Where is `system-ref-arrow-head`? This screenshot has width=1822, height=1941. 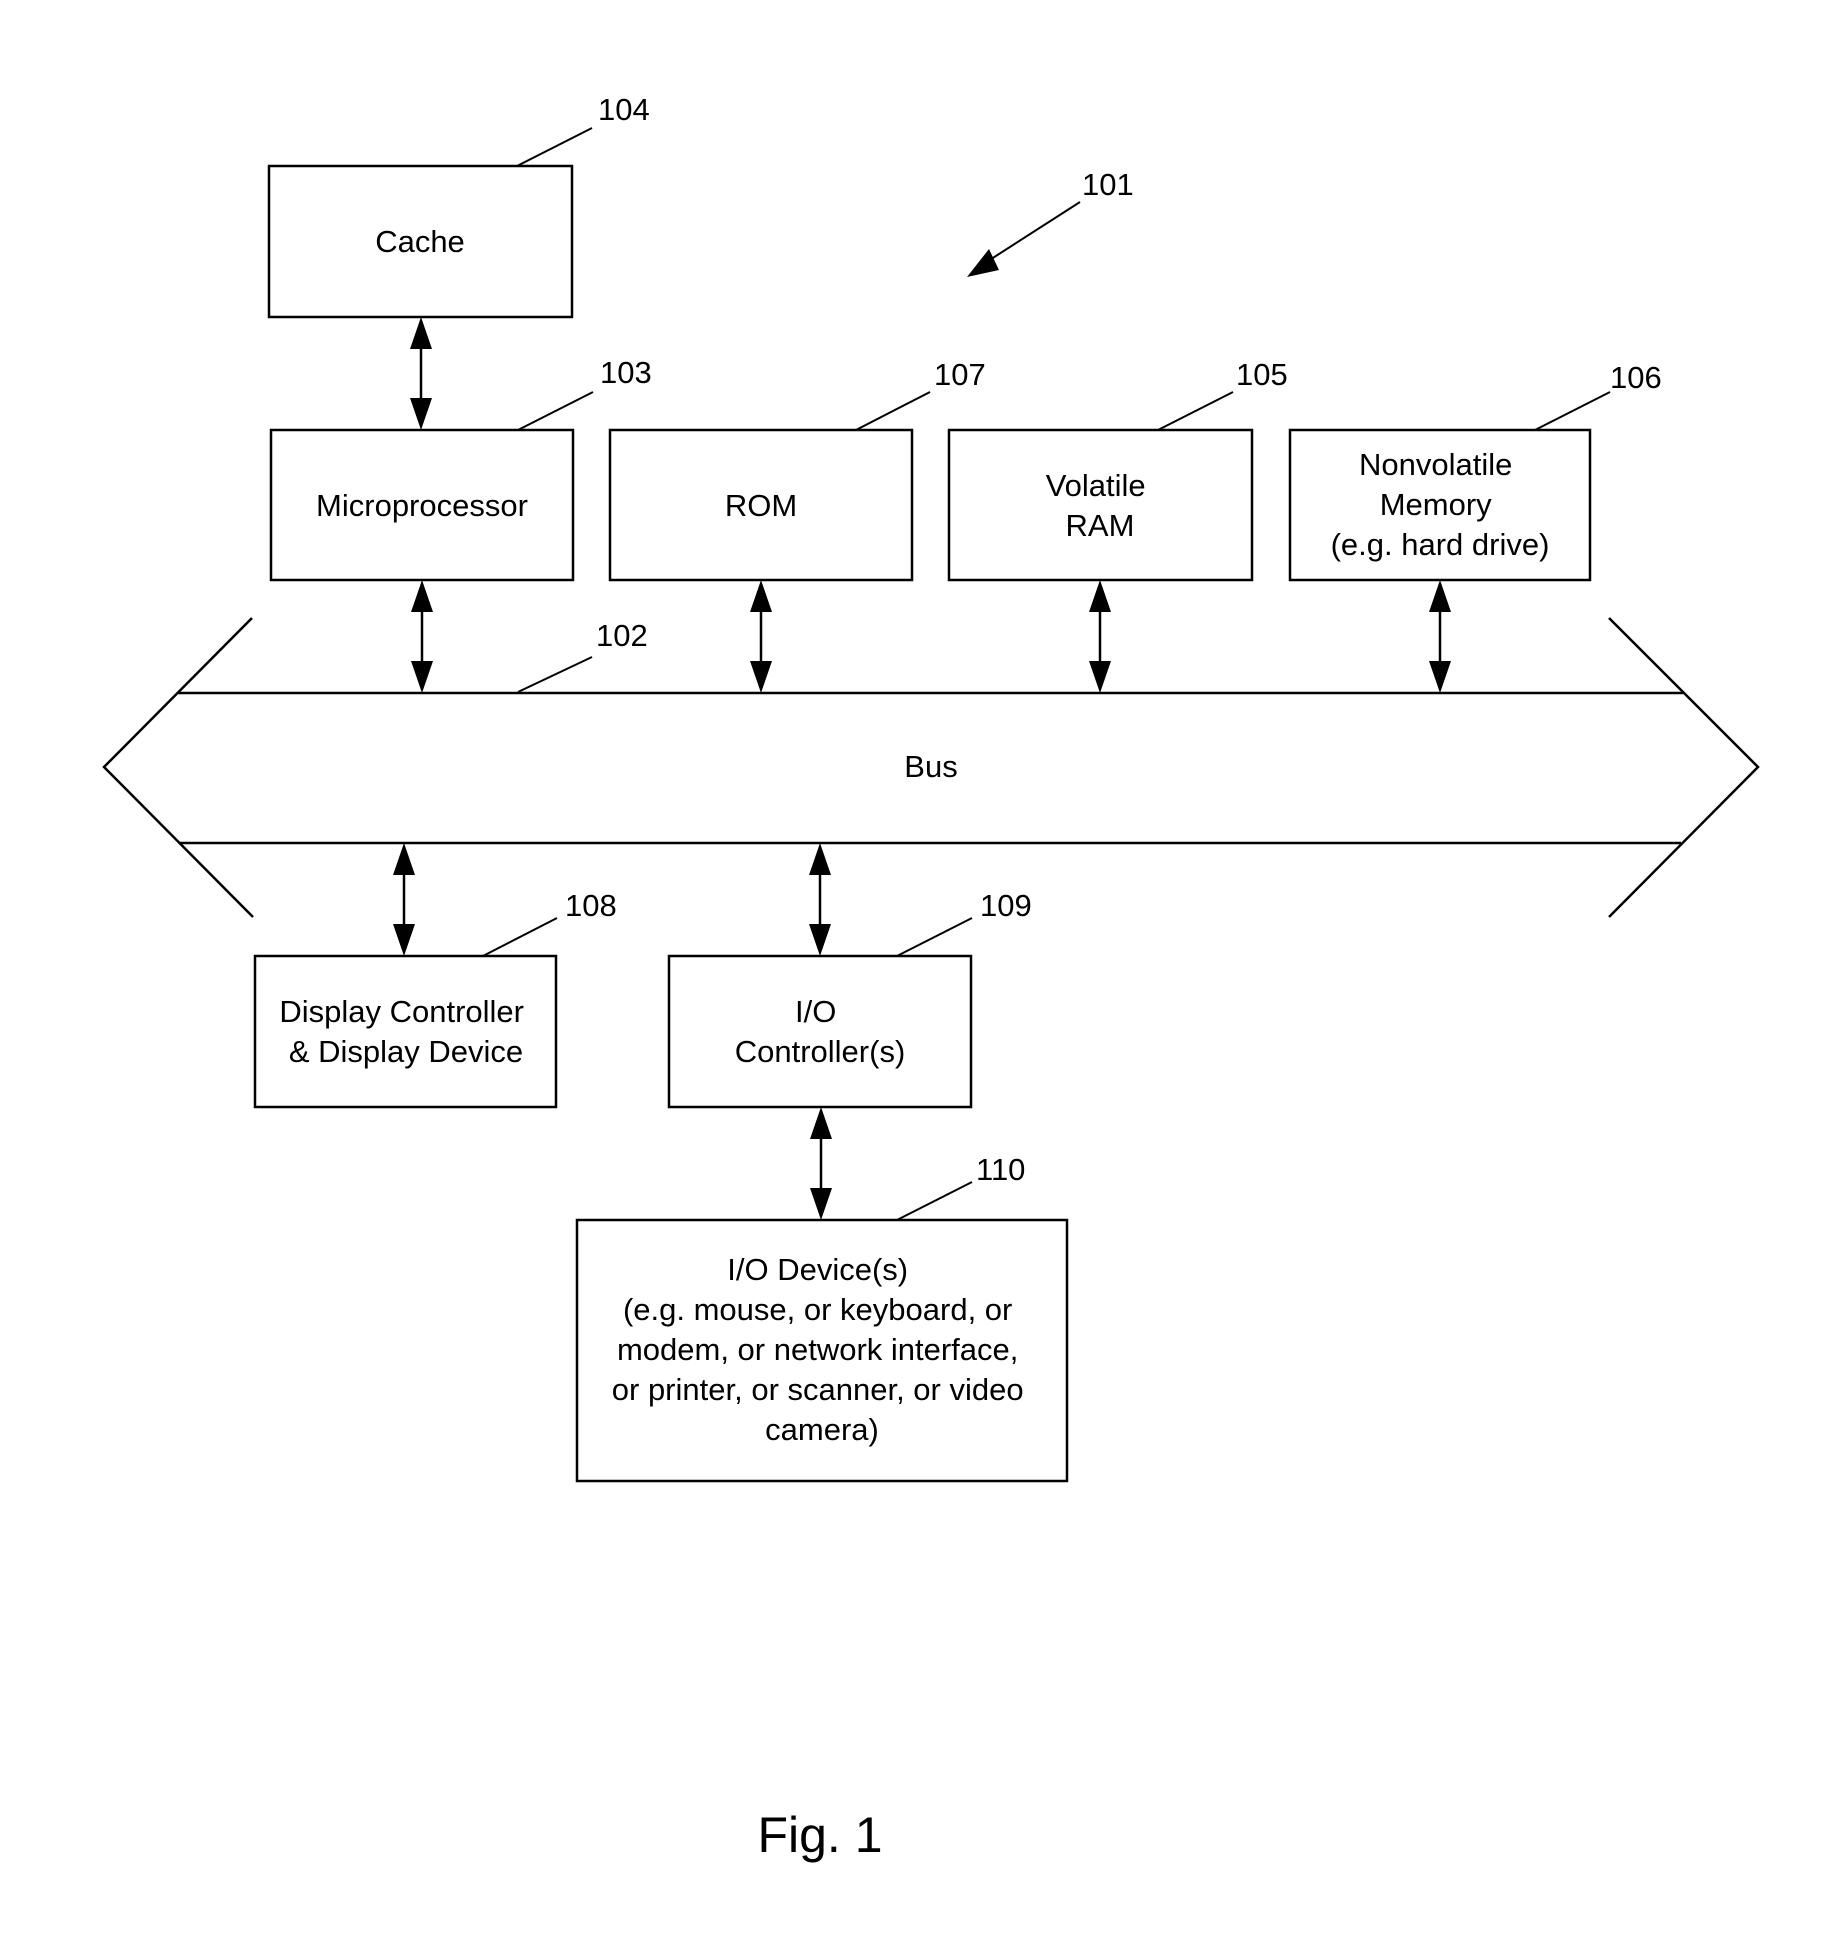 system-ref-arrow-head is located at coordinates (983, 263).